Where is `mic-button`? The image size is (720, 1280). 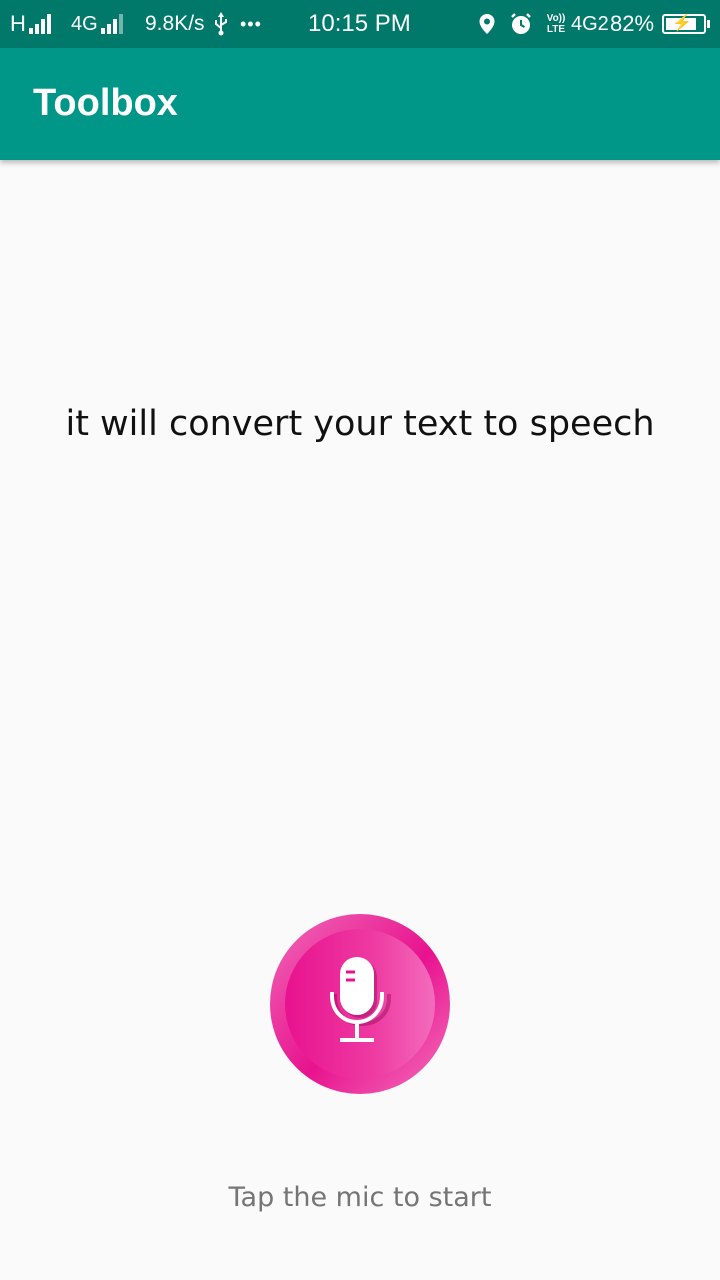
mic-button is located at coordinates (360, 1004).